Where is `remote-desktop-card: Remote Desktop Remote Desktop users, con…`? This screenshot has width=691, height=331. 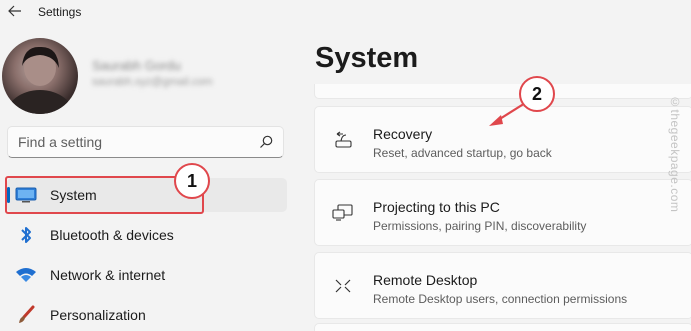 remote-desktop-card: Remote Desktop Remote Desktop users, con… is located at coordinates (502, 285).